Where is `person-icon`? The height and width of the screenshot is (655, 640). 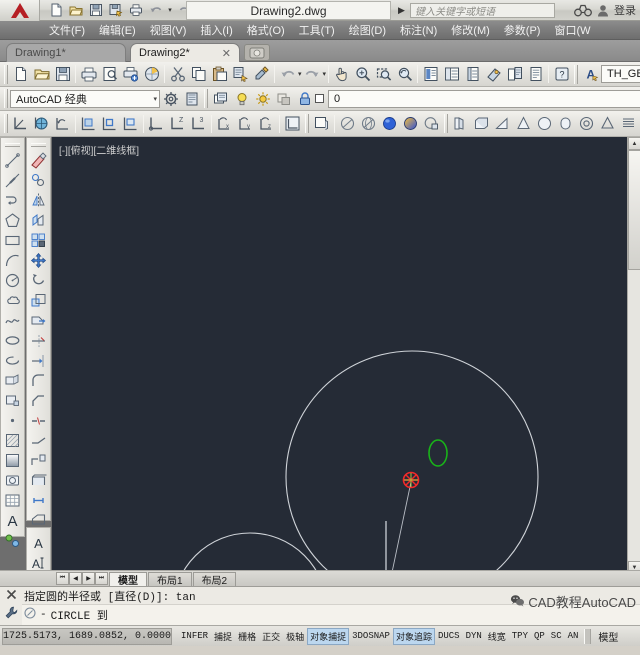 person-icon is located at coordinates (603, 10).